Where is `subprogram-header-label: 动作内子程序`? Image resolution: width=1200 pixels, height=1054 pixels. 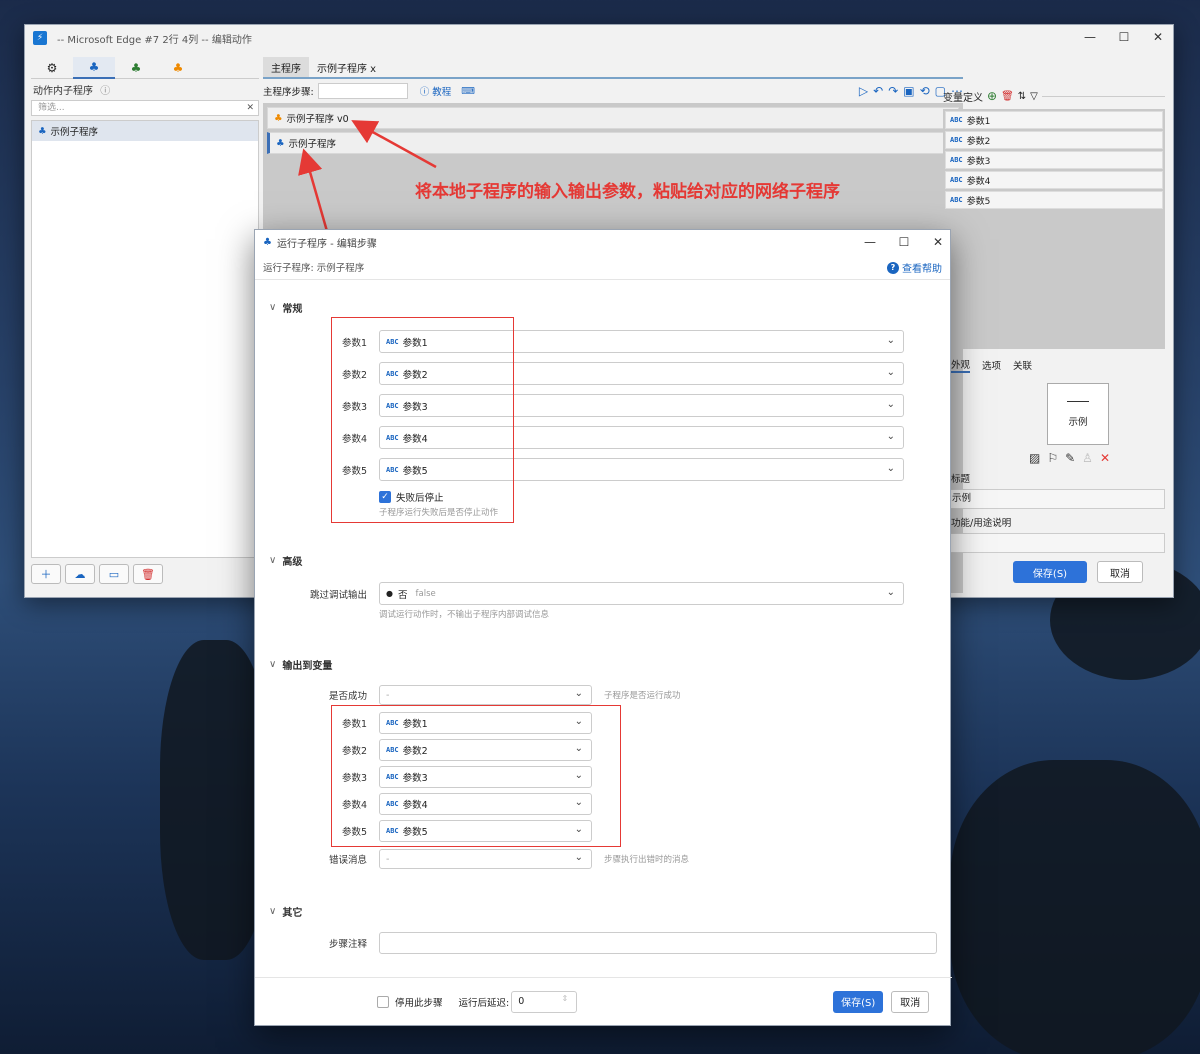
subprogram-header-label: 动作内子程序 is located at coordinates (63, 91).